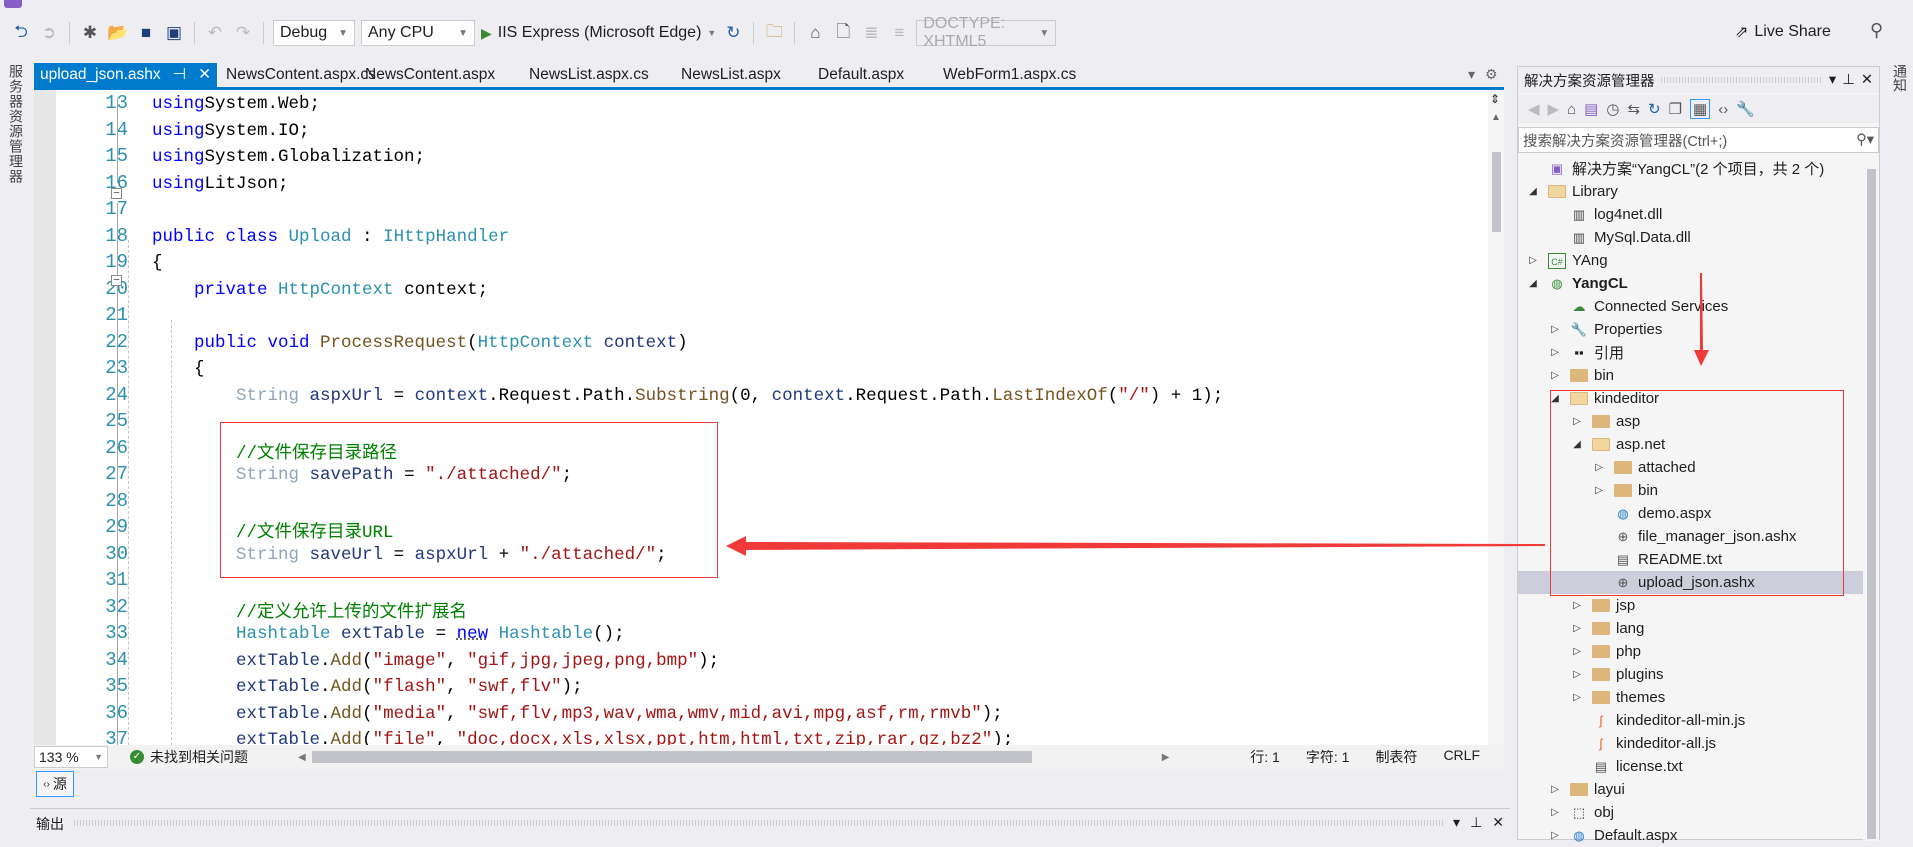 This screenshot has width=1913, height=847. I want to click on tree-item: ▣ 解决方案“YangCL”(2 个项目，共 2 个), so click(1690, 168).